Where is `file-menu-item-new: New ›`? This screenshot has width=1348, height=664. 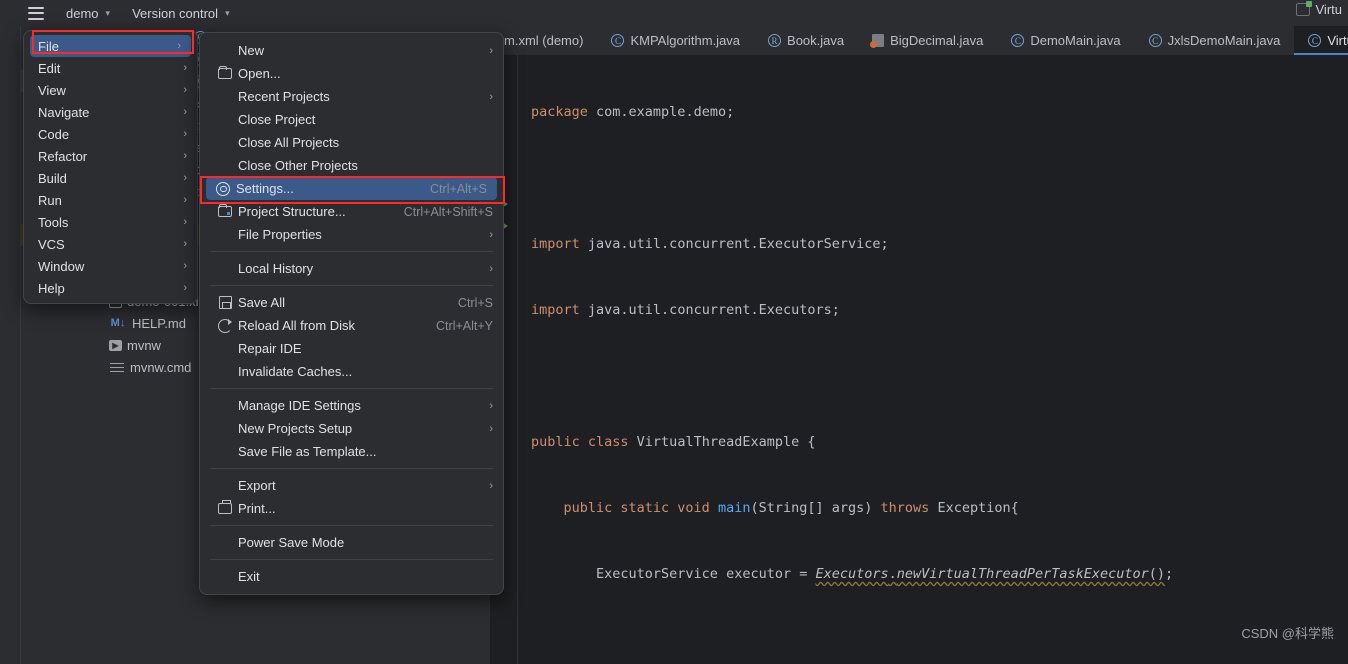
file-menu-item-new: New › is located at coordinates (351, 50).